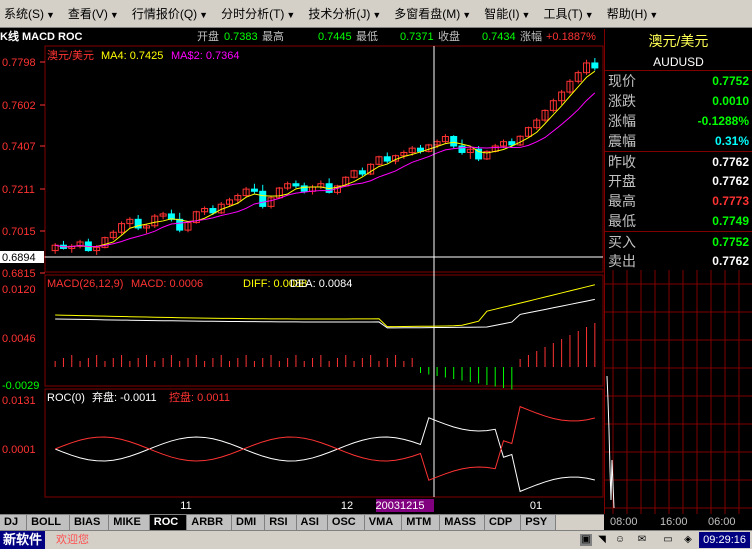  I want to click on menu-item: 智能(I) ▼, so click(509, 14).